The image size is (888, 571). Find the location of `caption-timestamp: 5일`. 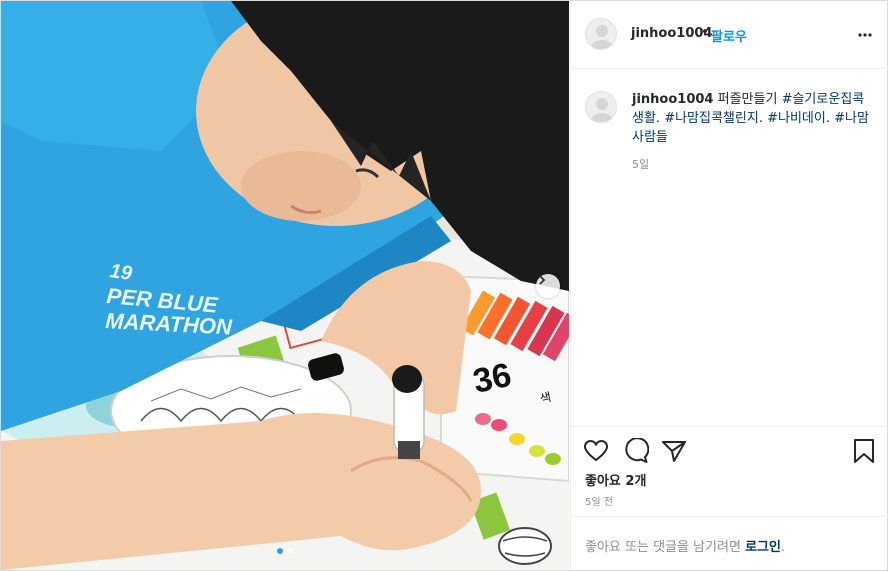

caption-timestamp: 5일 is located at coordinates (640, 164).